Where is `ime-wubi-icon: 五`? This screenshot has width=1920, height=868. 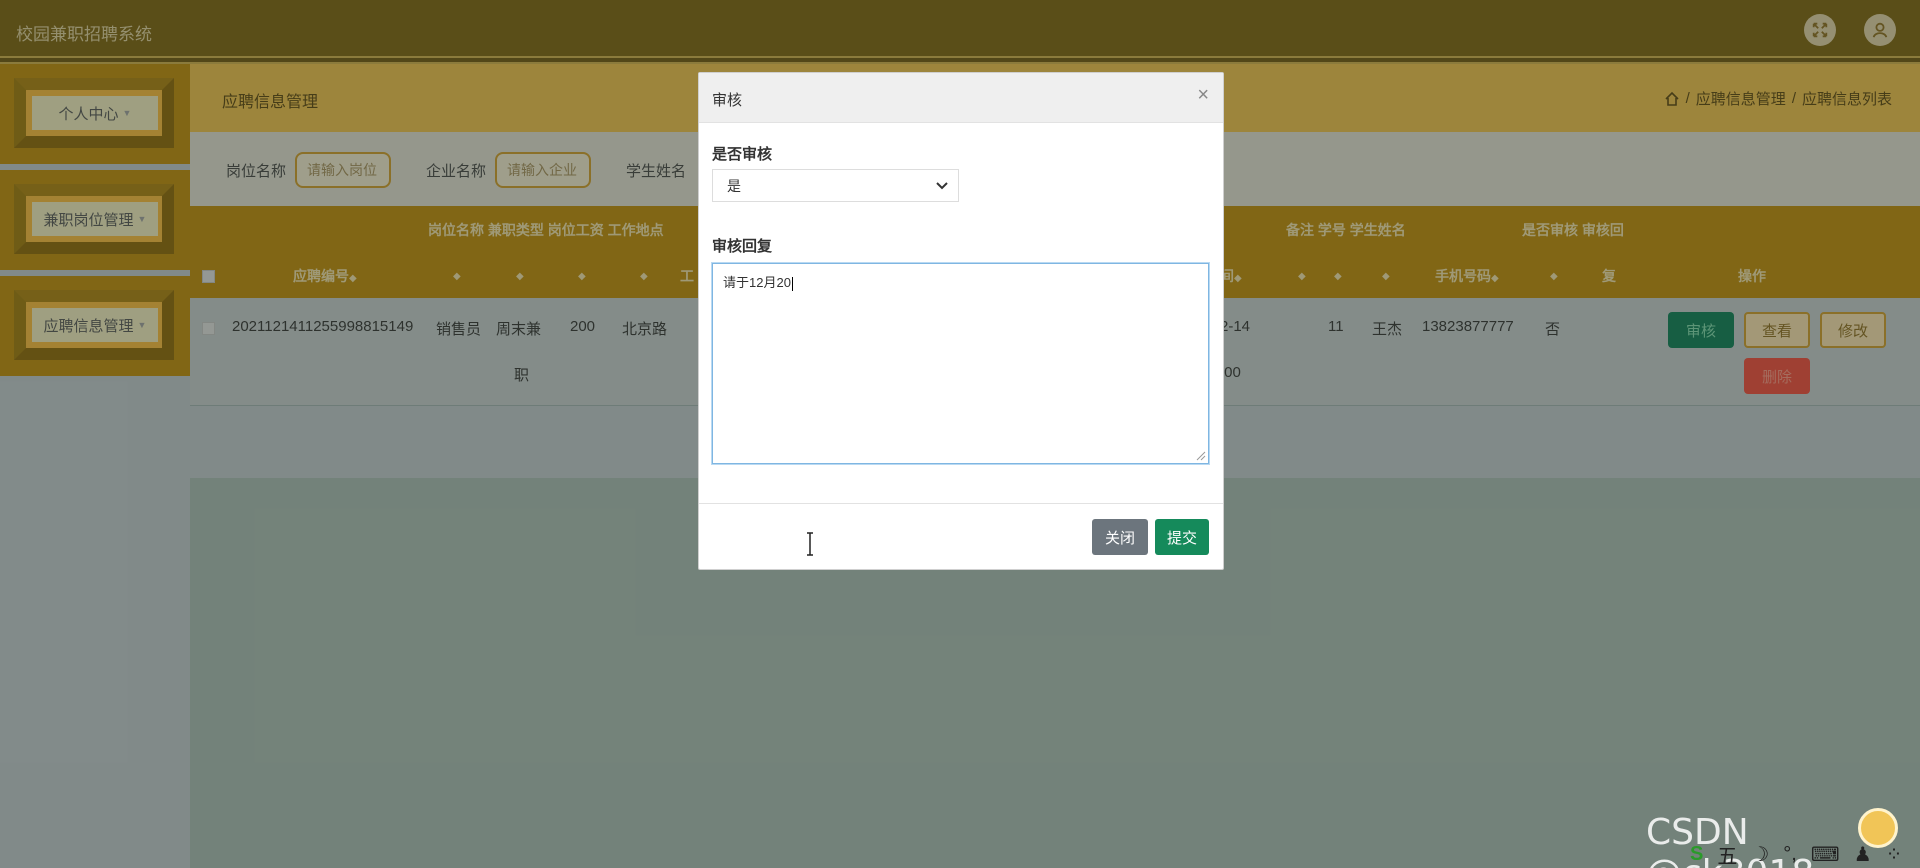 ime-wubi-icon: 五 is located at coordinates (1727, 854).